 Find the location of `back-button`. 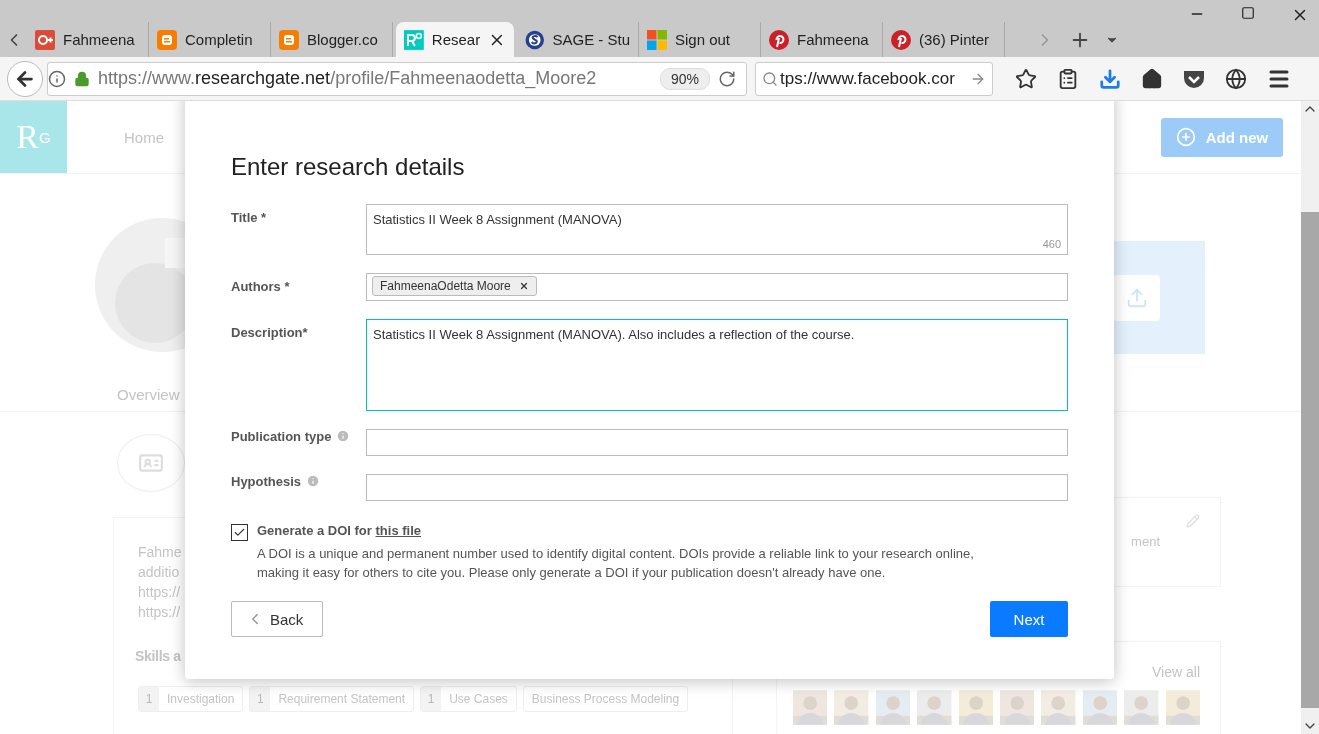

back-button is located at coordinates (25, 78).